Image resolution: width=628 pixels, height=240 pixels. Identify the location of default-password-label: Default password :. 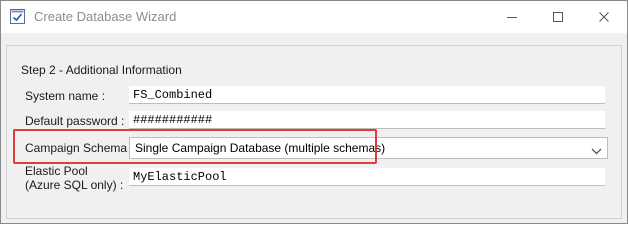
(75, 121).